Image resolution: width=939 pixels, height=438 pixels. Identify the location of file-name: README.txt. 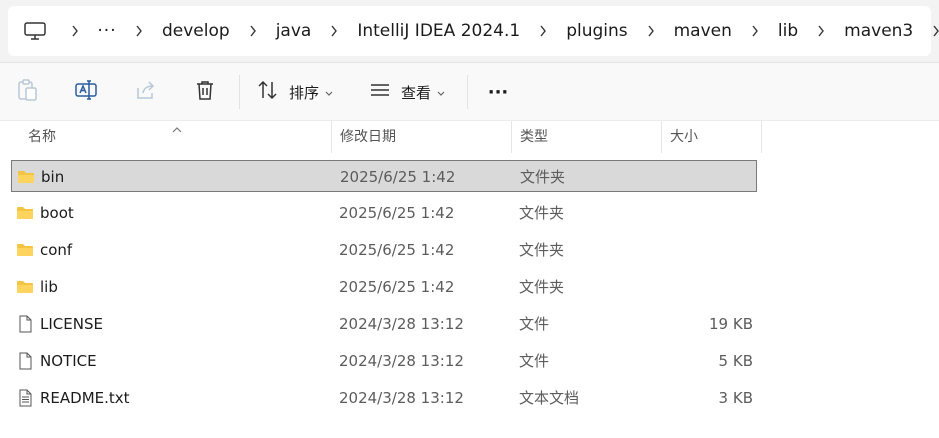
(85, 398).